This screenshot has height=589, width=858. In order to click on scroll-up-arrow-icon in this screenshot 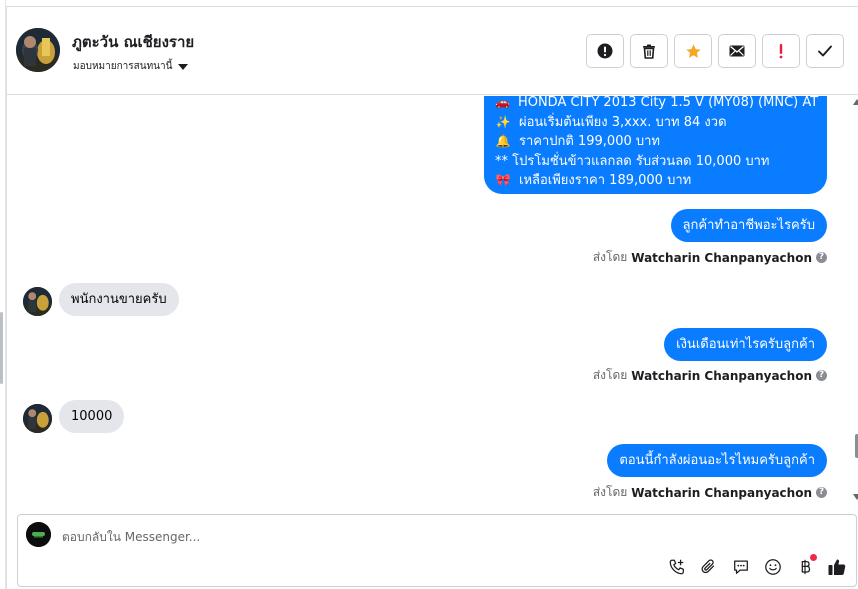, I will do `click(855, 102)`.